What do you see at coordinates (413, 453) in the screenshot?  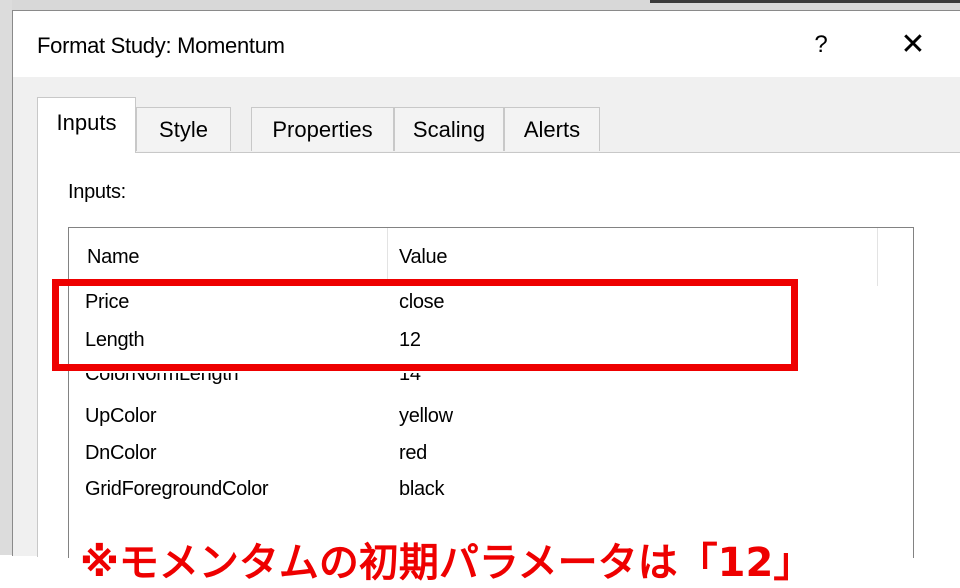 I see `input-value: red` at bounding box center [413, 453].